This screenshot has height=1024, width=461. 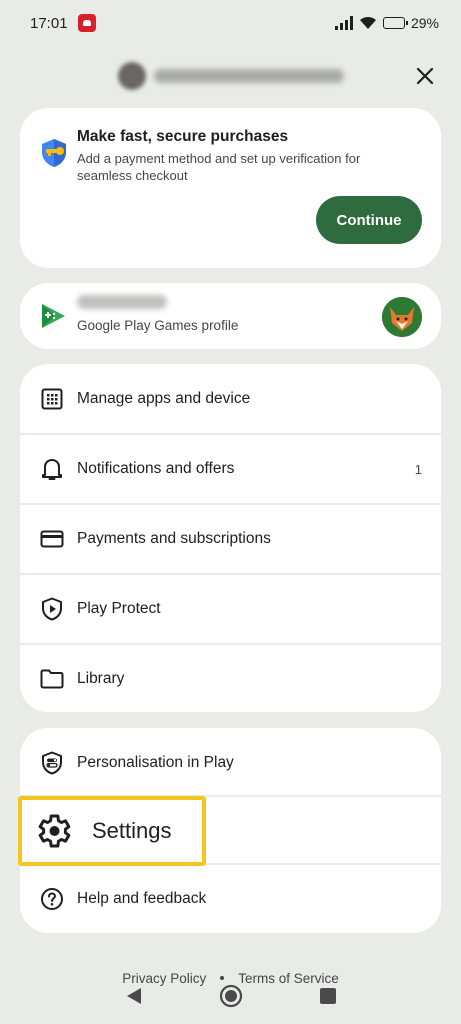 I want to click on menu-item-manage-apps: Manage apps and device, so click(x=230, y=399).